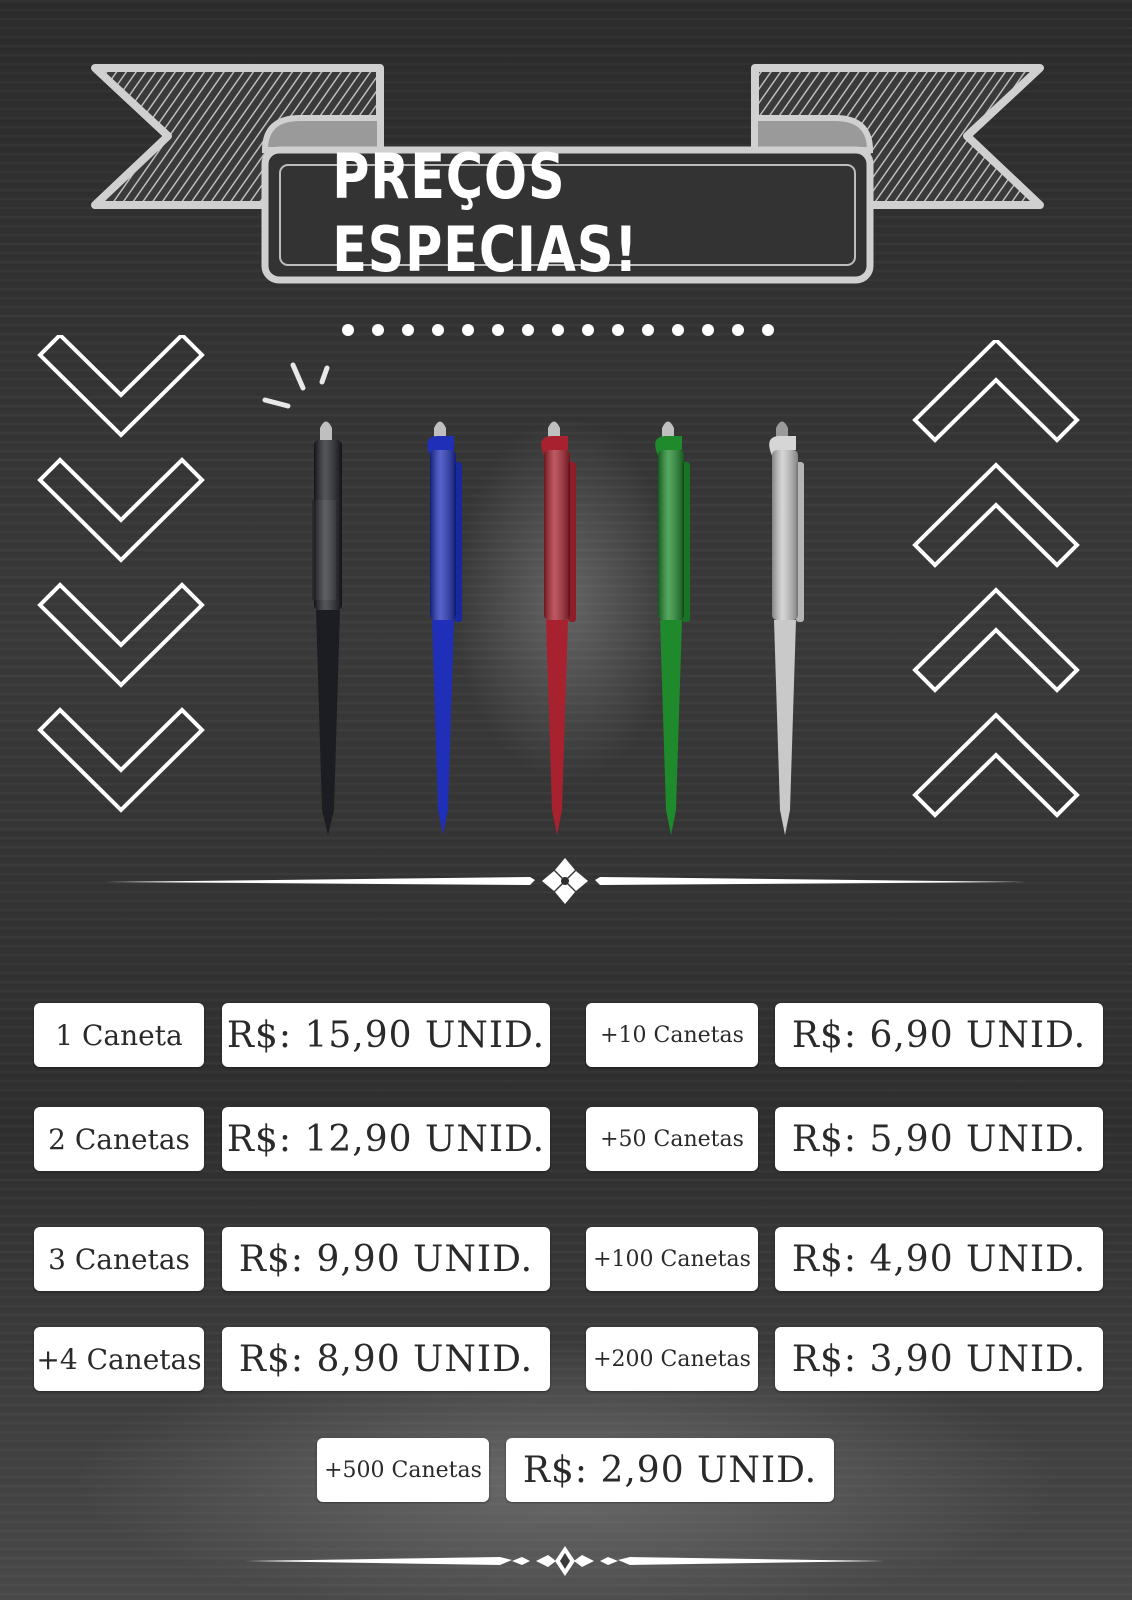  Describe the element at coordinates (296, 385) in the screenshot. I see `sparkle-icon` at that location.